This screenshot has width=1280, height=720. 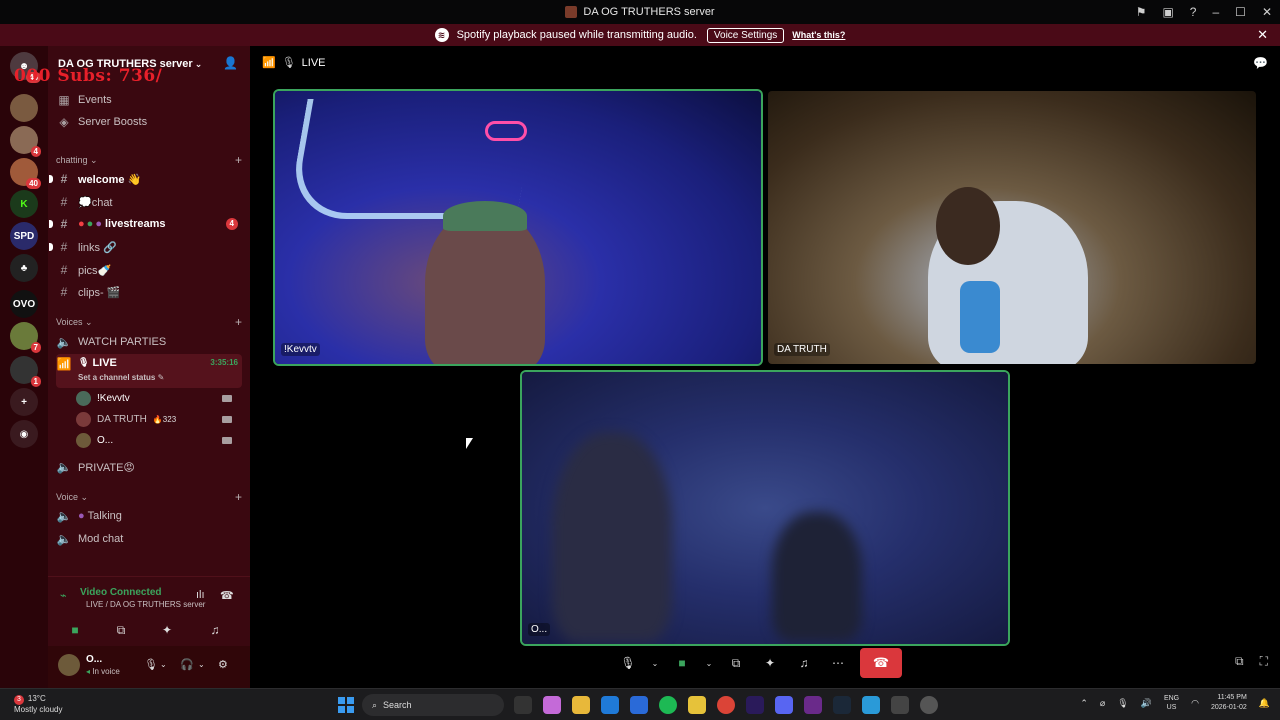 What do you see at coordinates (726, 705) in the screenshot?
I see `chrome-icon` at bounding box center [726, 705].